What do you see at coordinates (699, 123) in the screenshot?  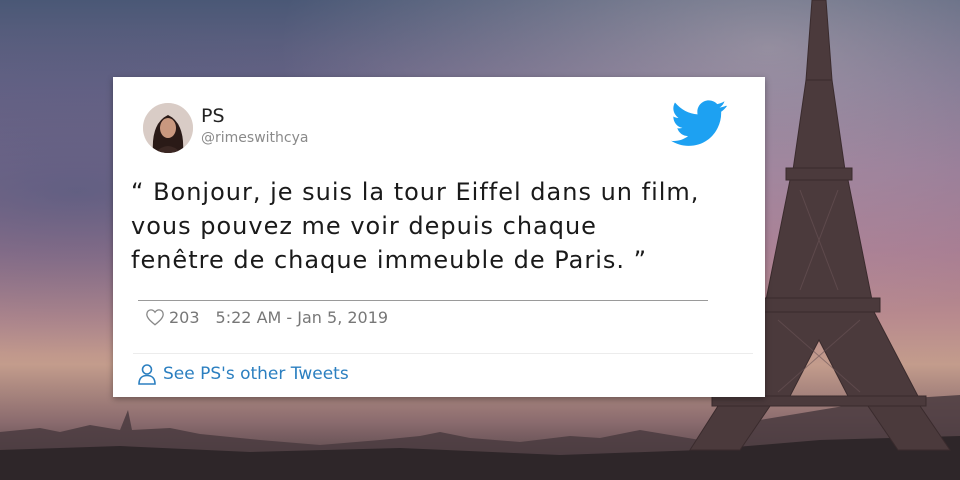 I see `twitter-bird-icon` at bounding box center [699, 123].